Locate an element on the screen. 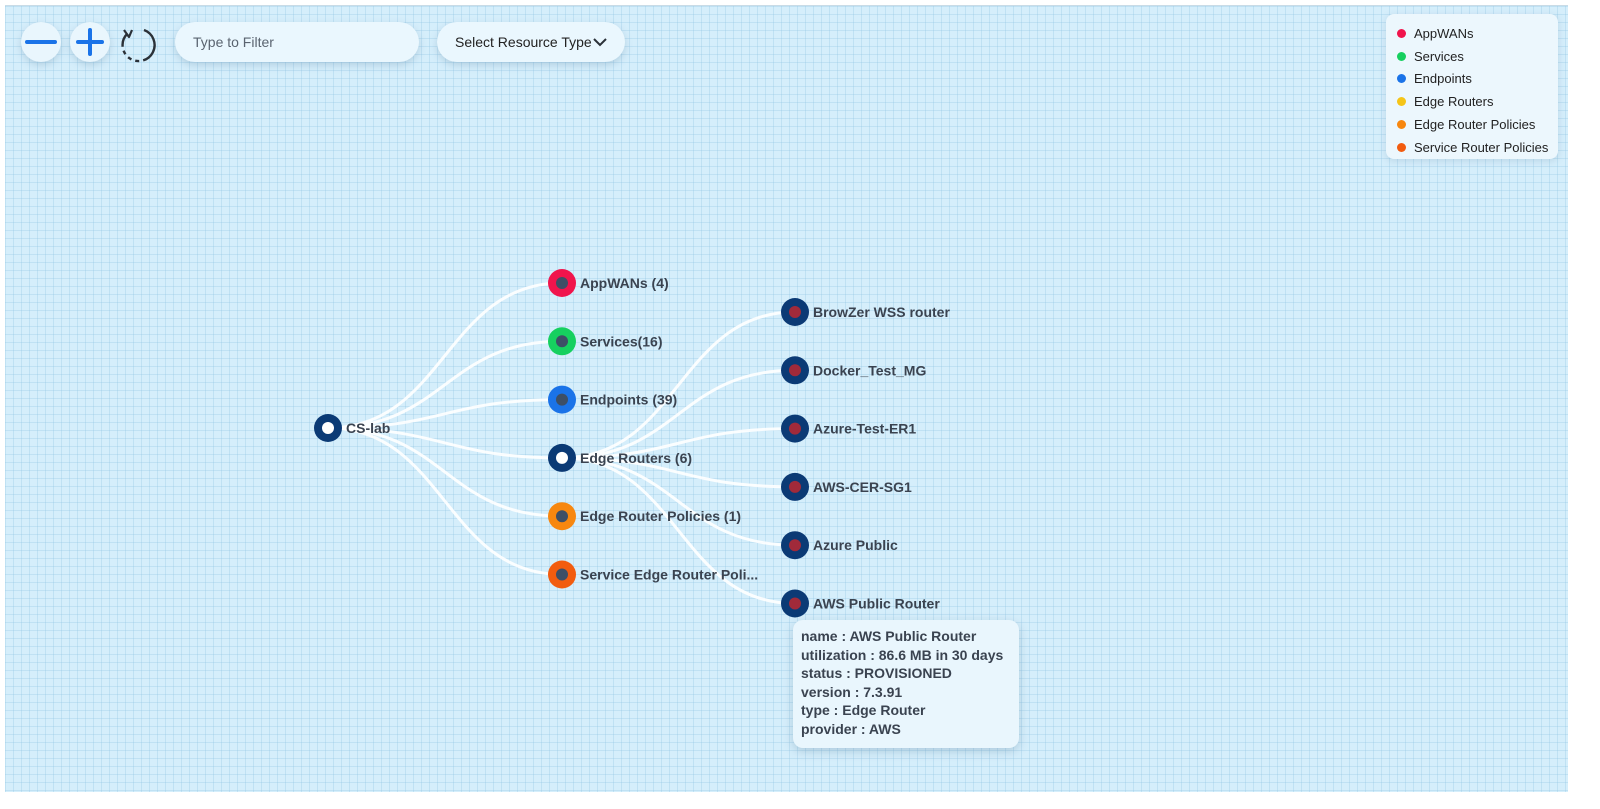 The image size is (1600, 809). node-router-aws-cer-sg1: AWS-CER-SG1 is located at coordinates (846, 486).